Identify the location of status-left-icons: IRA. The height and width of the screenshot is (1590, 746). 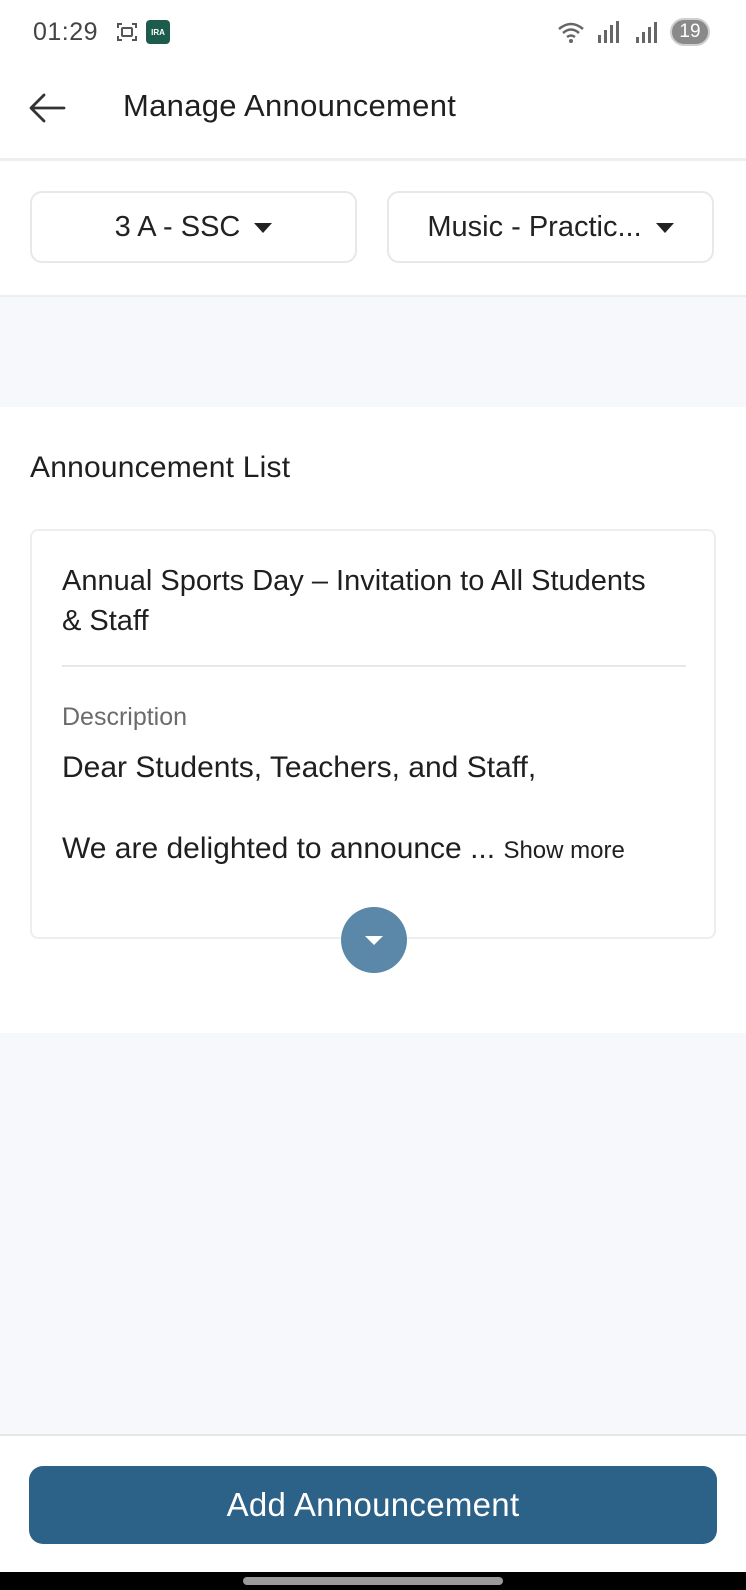
(143, 32).